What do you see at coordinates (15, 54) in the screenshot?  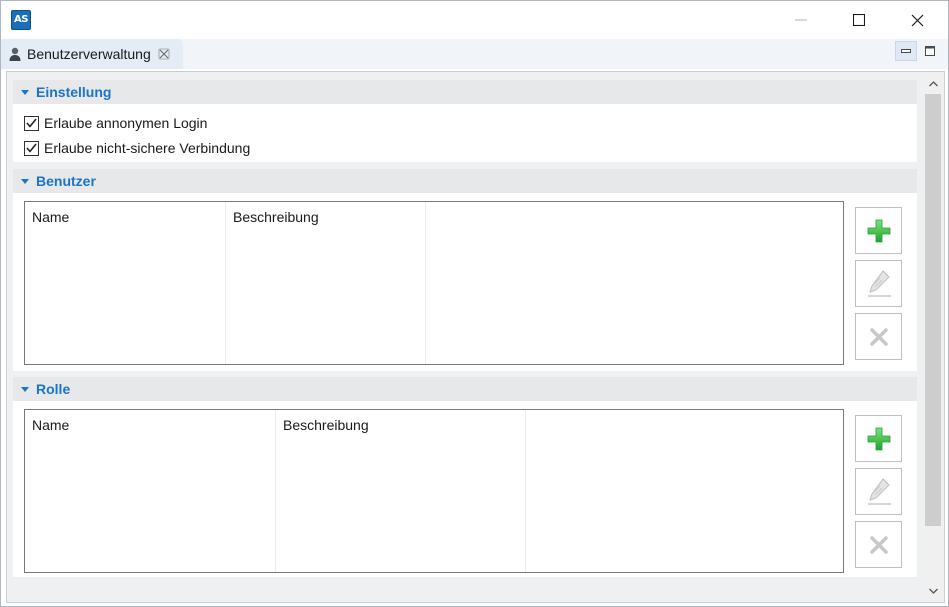 I see `user-icon` at bounding box center [15, 54].